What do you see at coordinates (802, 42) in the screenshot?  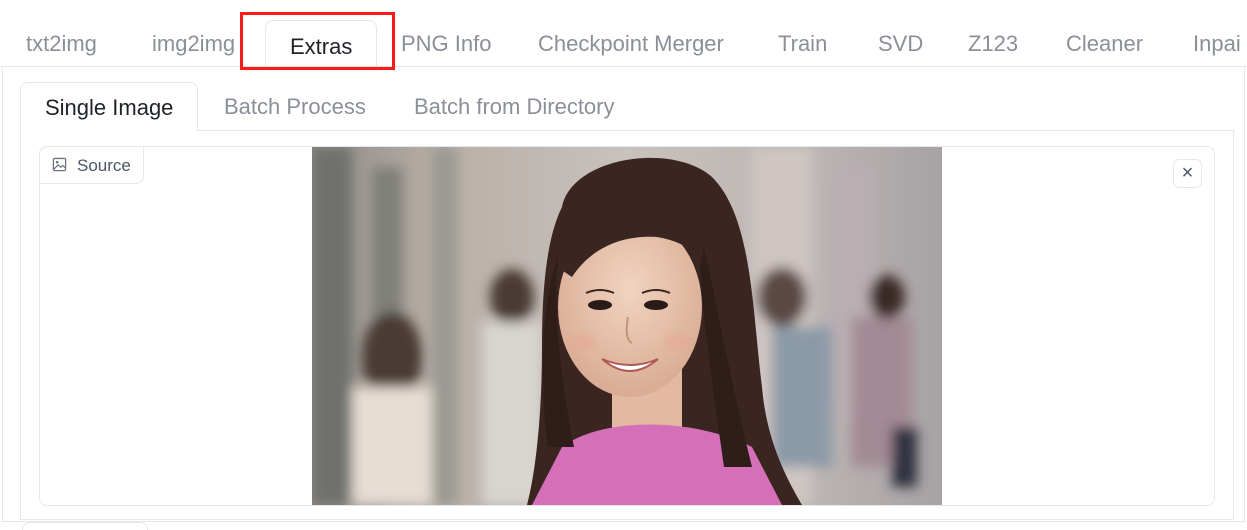 I see `tab-train: Train` at bounding box center [802, 42].